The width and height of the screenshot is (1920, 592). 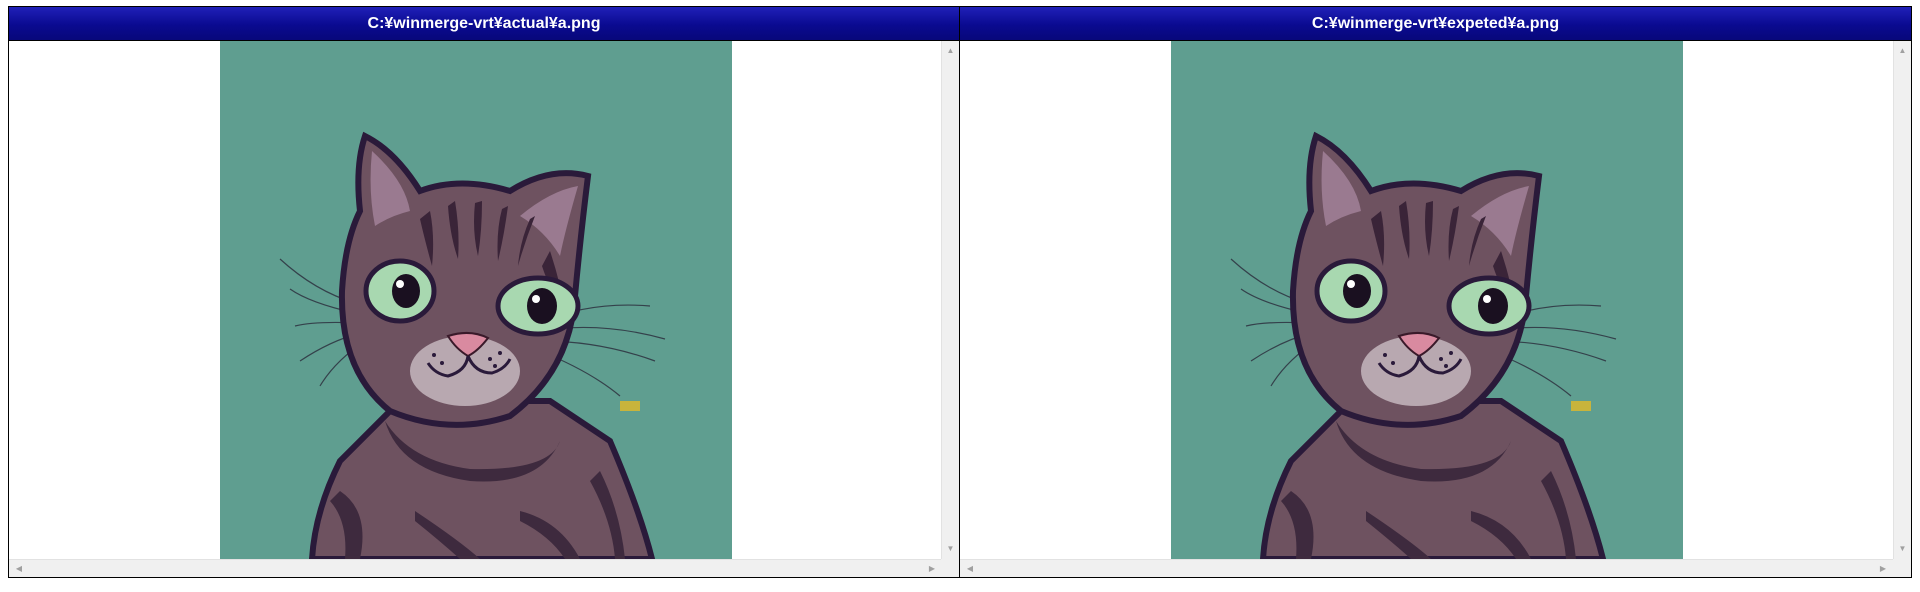 What do you see at coordinates (484, 24) in the screenshot?
I see `left-pane-title: C:¥winmerge-vrt¥actual¥a.png` at bounding box center [484, 24].